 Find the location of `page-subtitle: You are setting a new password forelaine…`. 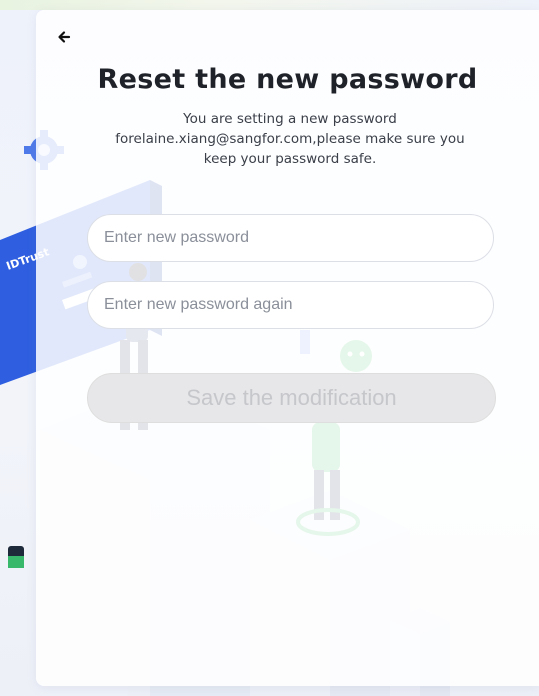

page-subtitle: You are setting a new password forelaine… is located at coordinates (290, 139).